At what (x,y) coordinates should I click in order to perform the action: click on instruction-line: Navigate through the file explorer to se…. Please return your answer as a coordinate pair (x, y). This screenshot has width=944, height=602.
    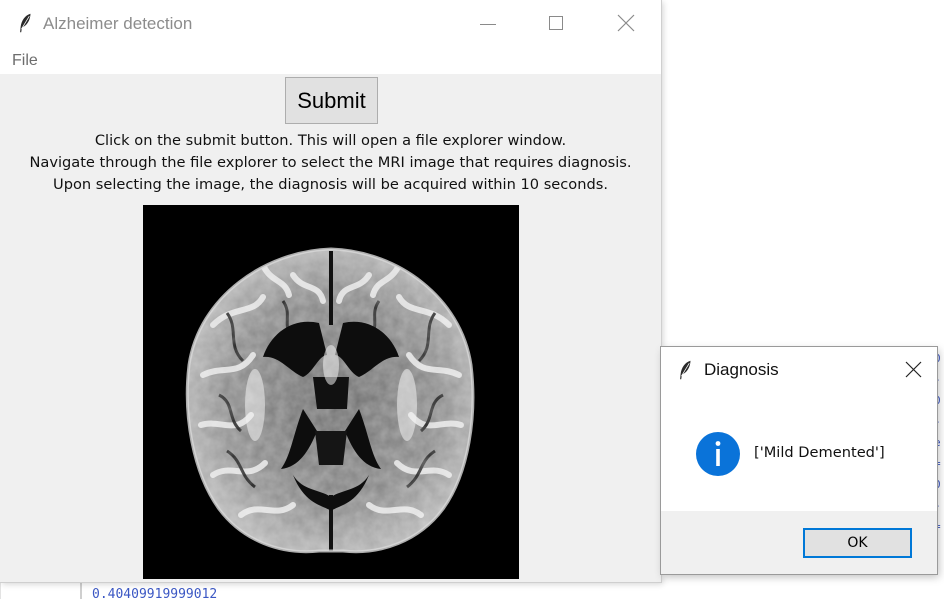
    Looking at the image, I should click on (330, 162).